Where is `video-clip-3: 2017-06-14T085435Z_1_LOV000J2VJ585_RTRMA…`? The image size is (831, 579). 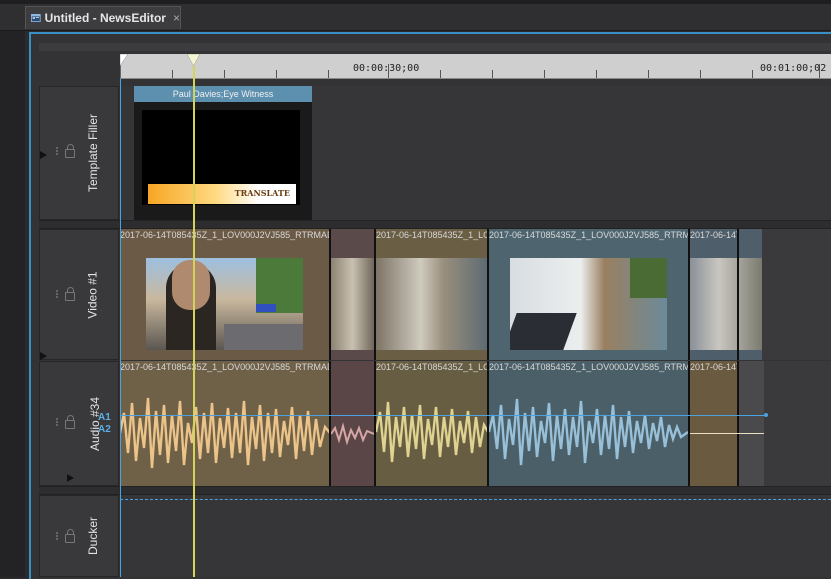
video-clip-3: 2017-06-14T085435Z_1_LOV000J2VJ585_RTRMA… is located at coordinates (432, 294).